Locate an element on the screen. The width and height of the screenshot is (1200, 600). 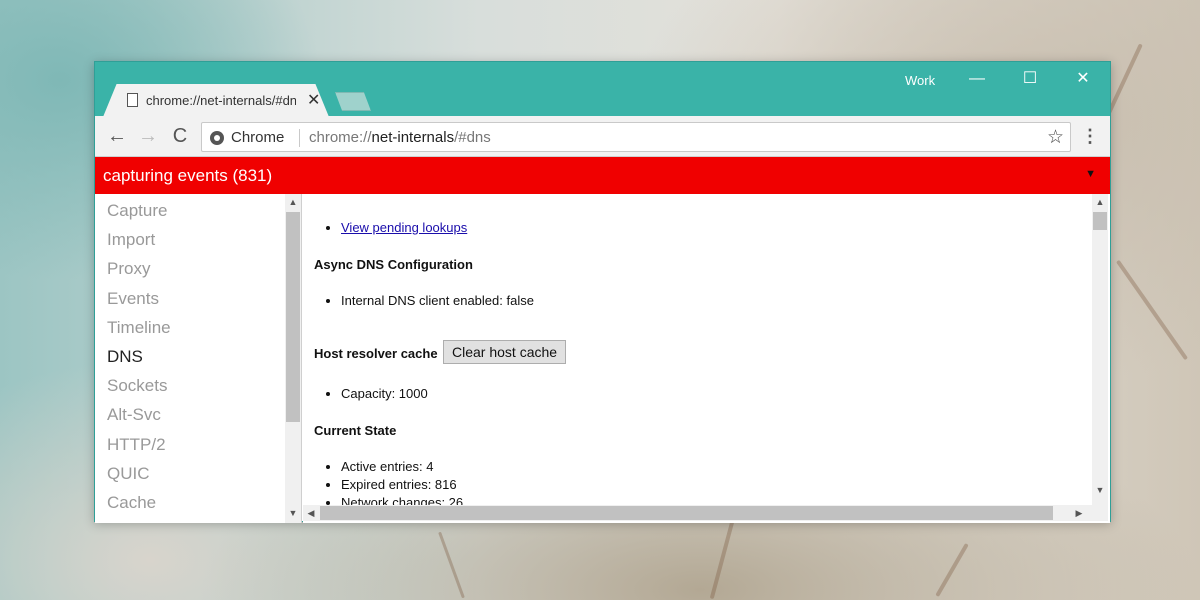
url-host: net-internals is located at coordinates (413, 137).